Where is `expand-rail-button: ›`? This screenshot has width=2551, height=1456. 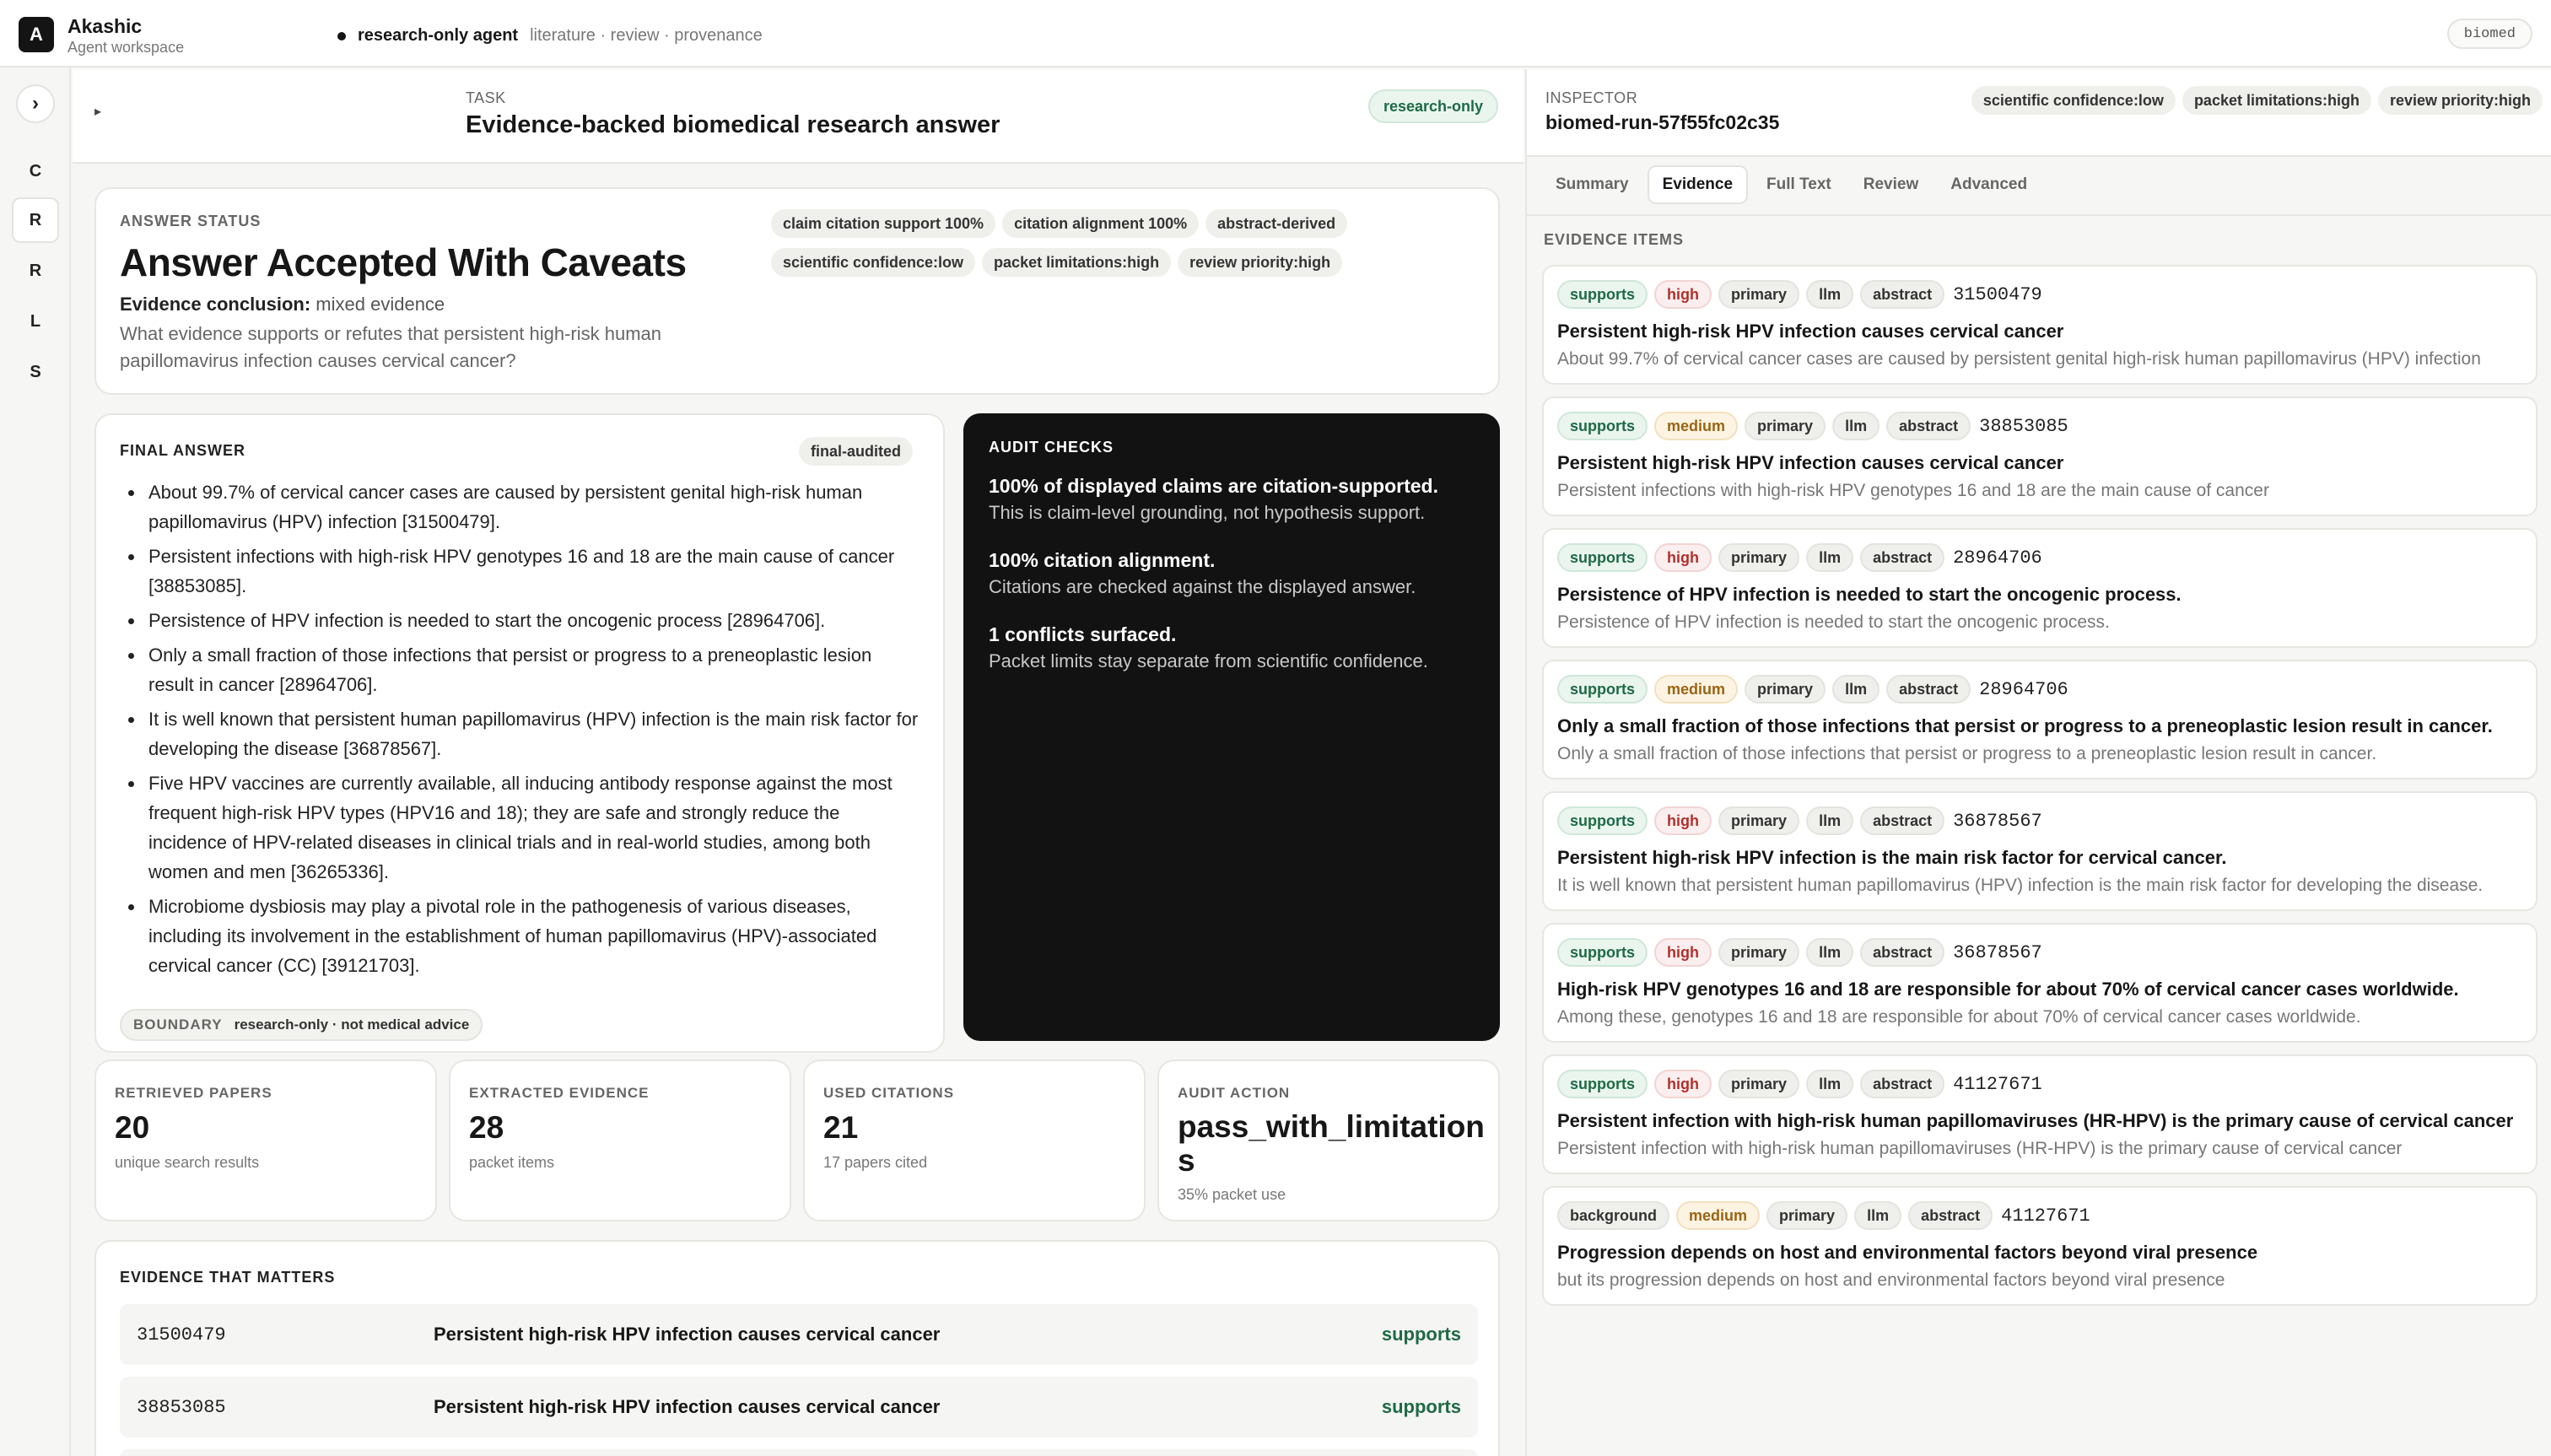
expand-rail-button: › is located at coordinates (35, 104).